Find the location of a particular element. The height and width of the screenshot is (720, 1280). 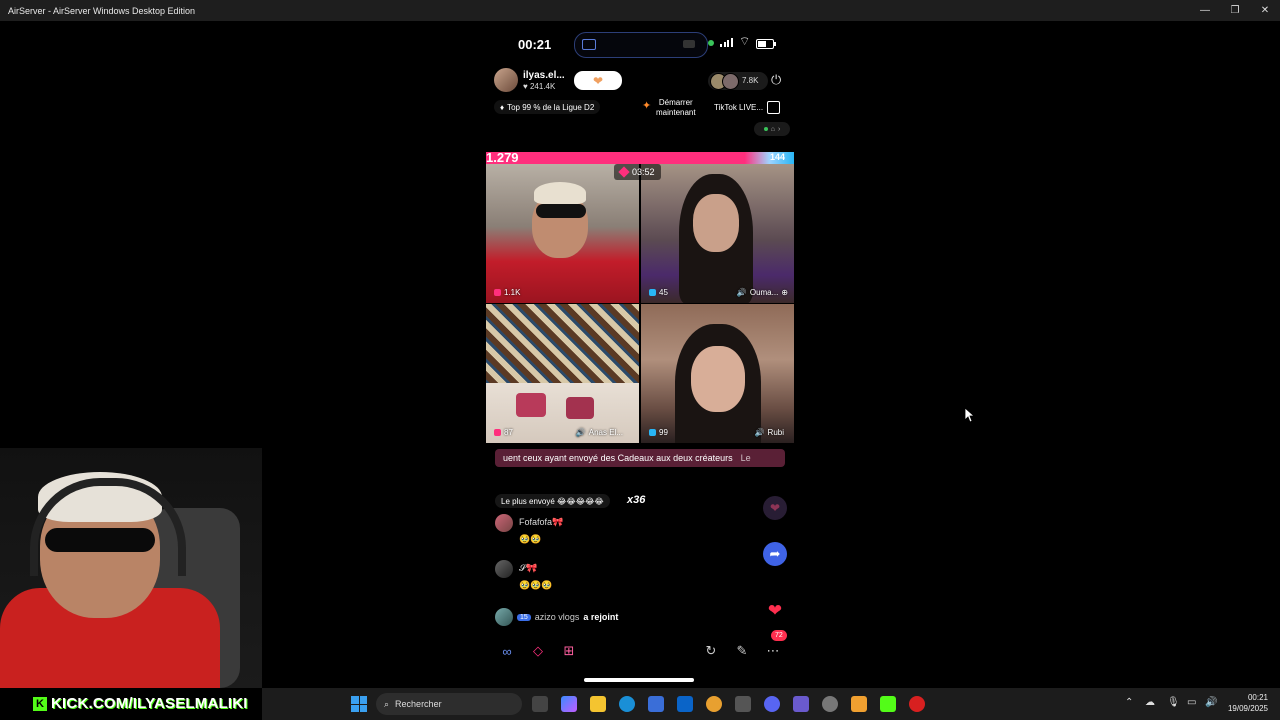

game-controller-icon is located at coordinates (801, 704).